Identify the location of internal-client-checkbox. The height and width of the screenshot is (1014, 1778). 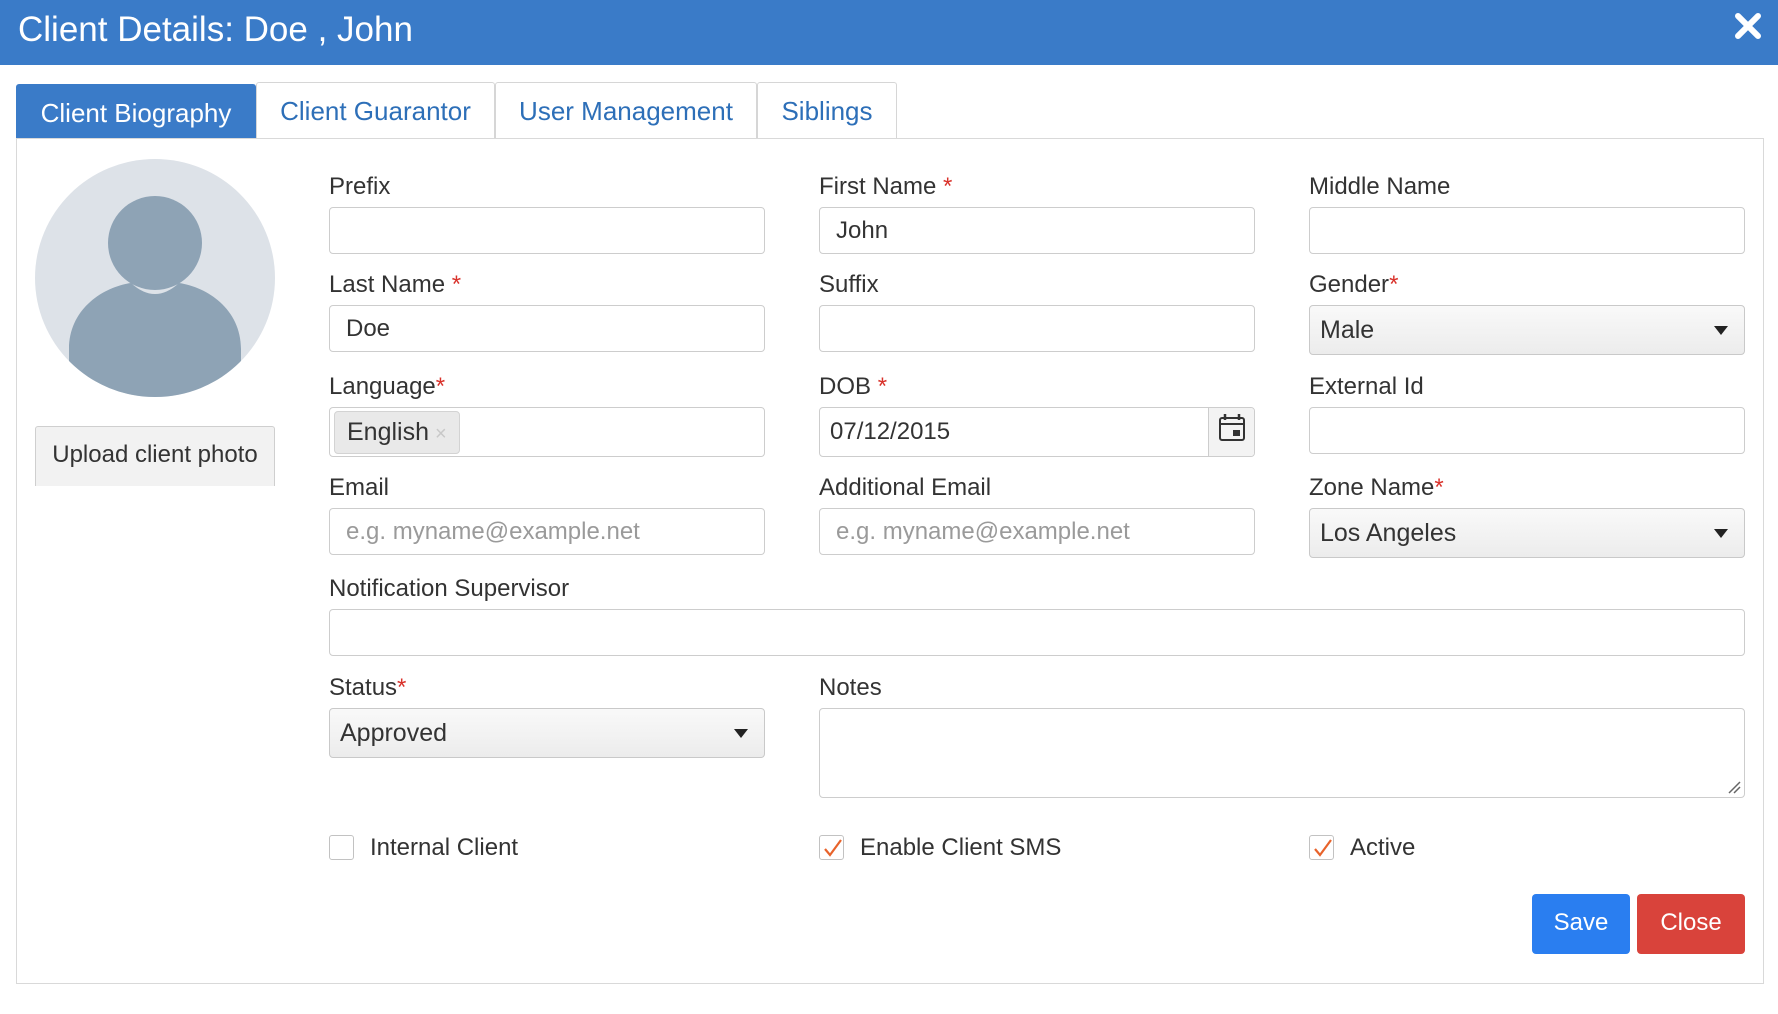
(341, 847).